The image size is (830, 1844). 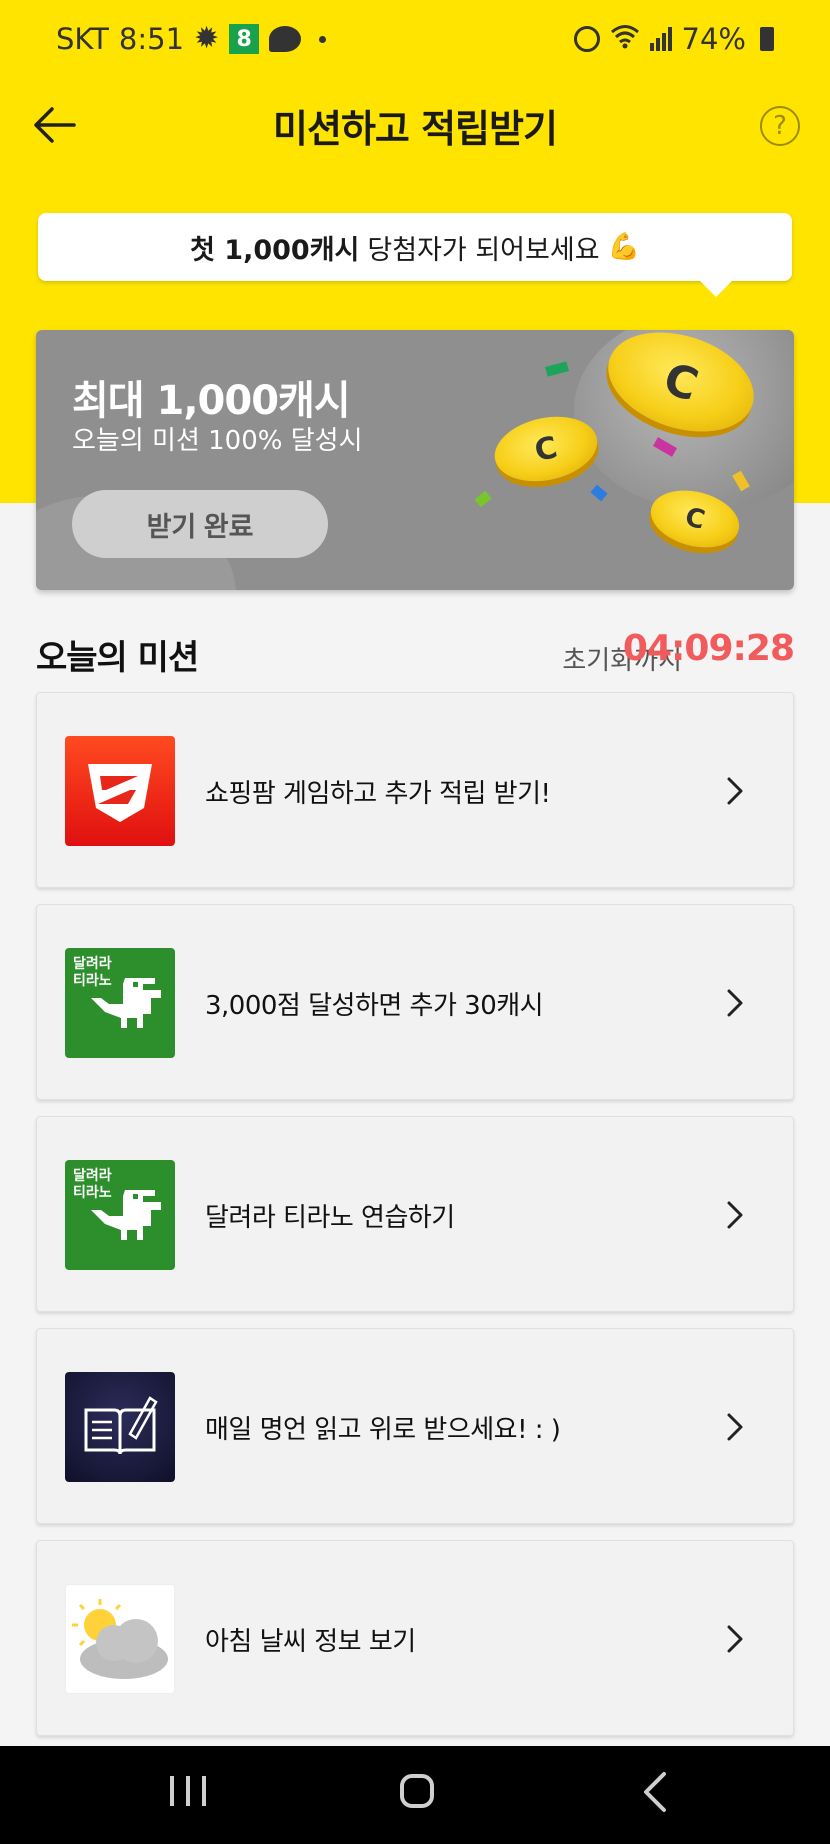 What do you see at coordinates (285, 39) in the screenshot?
I see `chat-notification-icon` at bounding box center [285, 39].